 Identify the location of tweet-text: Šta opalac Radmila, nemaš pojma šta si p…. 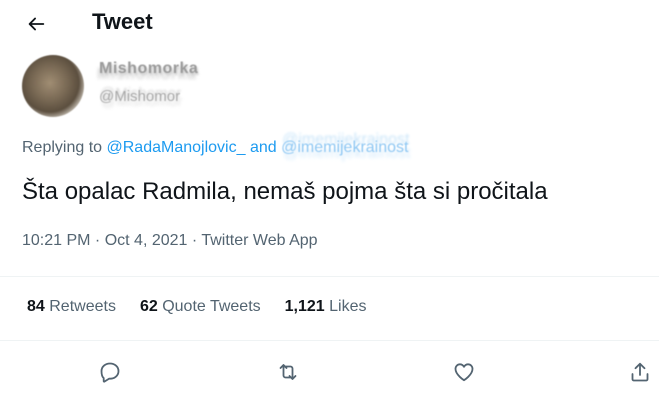
(285, 191).